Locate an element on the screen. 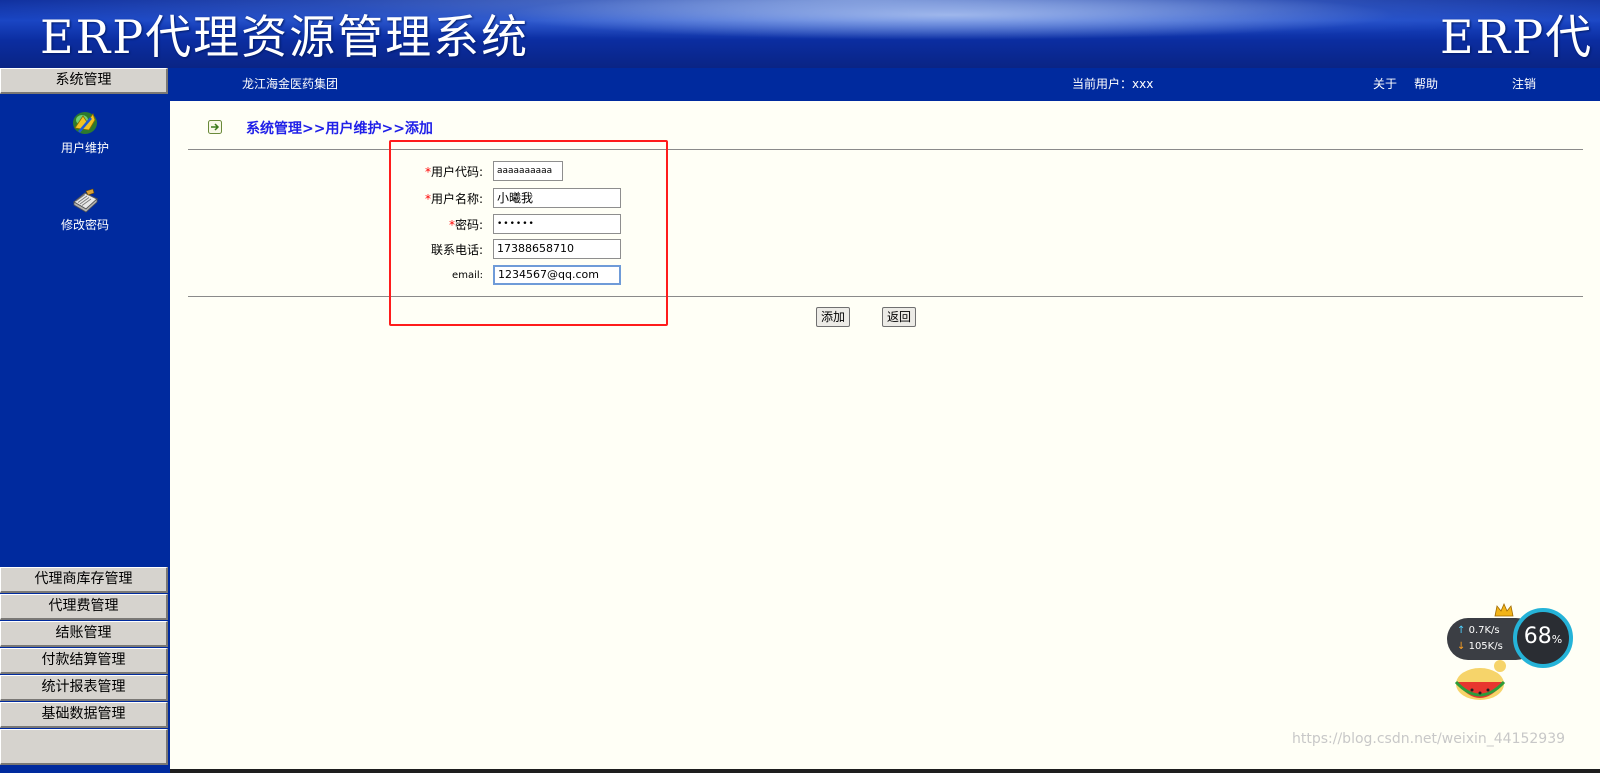 The width and height of the screenshot is (1600, 773). sidebar-menu-empty is located at coordinates (84, 747).